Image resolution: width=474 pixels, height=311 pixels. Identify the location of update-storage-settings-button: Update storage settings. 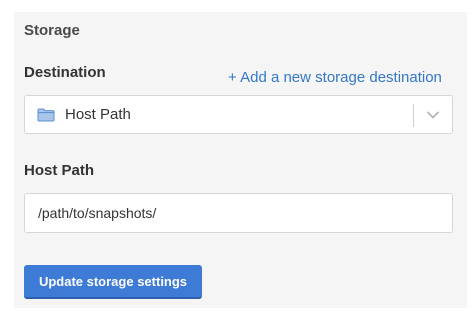
(113, 282).